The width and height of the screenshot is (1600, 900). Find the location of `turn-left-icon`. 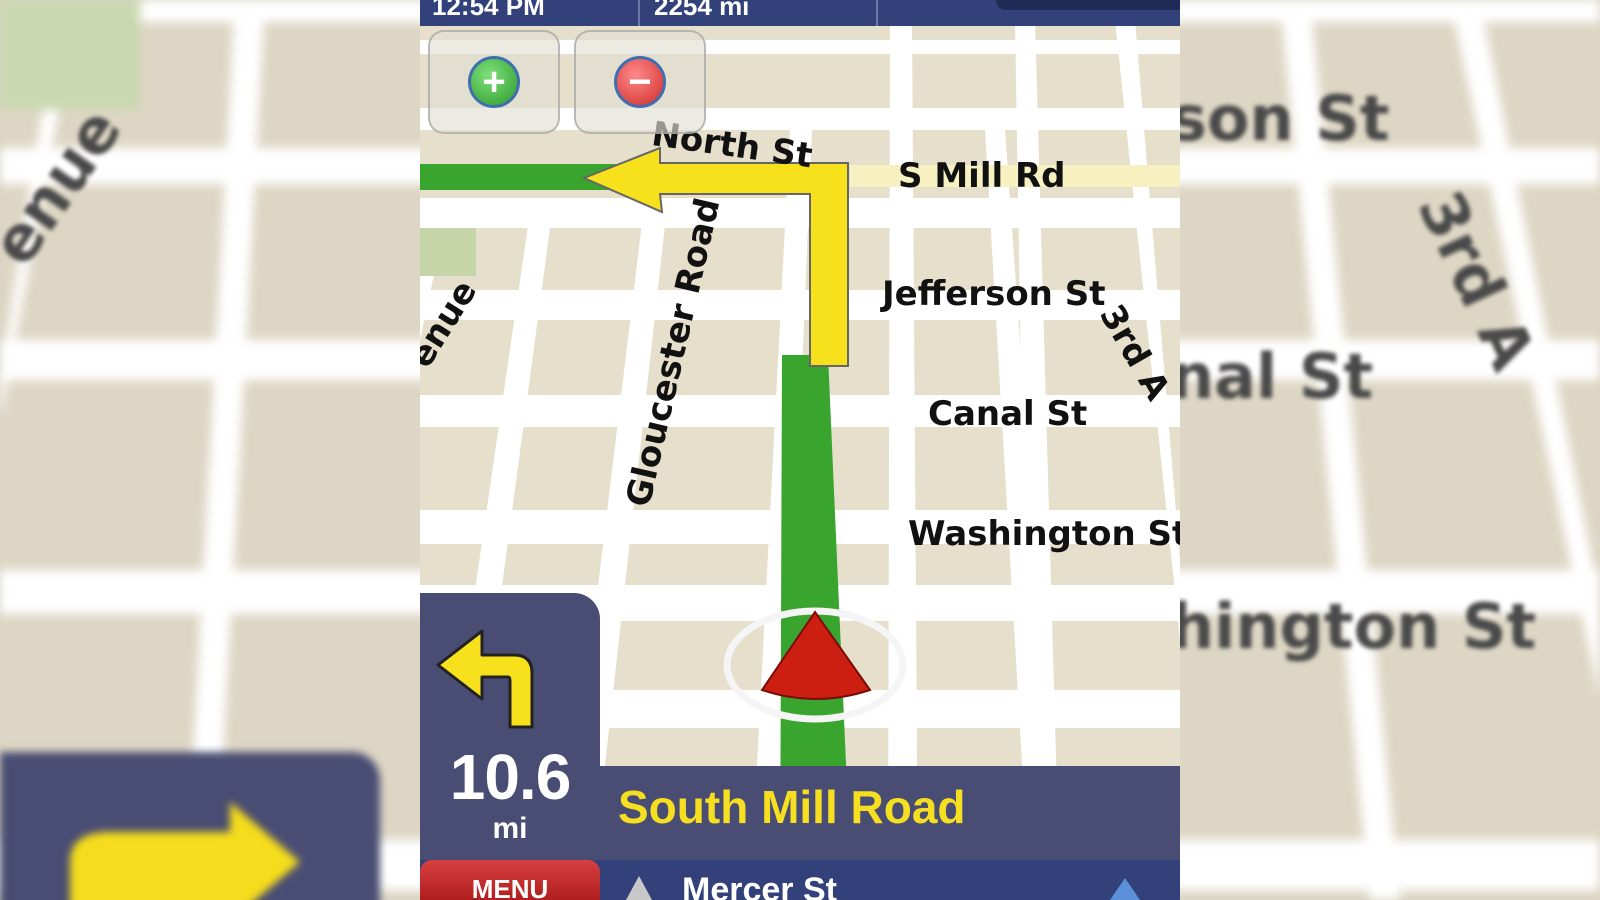

turn-left-icon is located at coordinates (485, 679).